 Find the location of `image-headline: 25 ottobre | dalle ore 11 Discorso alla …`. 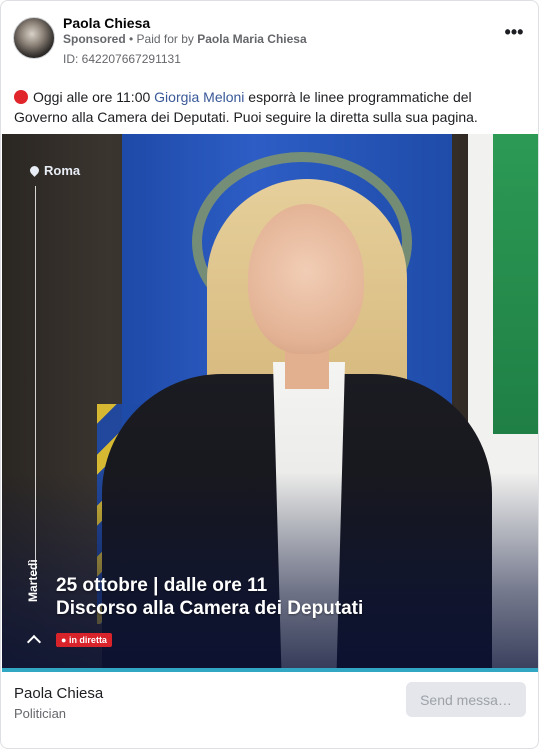

image-headline: 25 ottobre | dalle ore 11 Discorso alla … is located at coordinates (209, 597).